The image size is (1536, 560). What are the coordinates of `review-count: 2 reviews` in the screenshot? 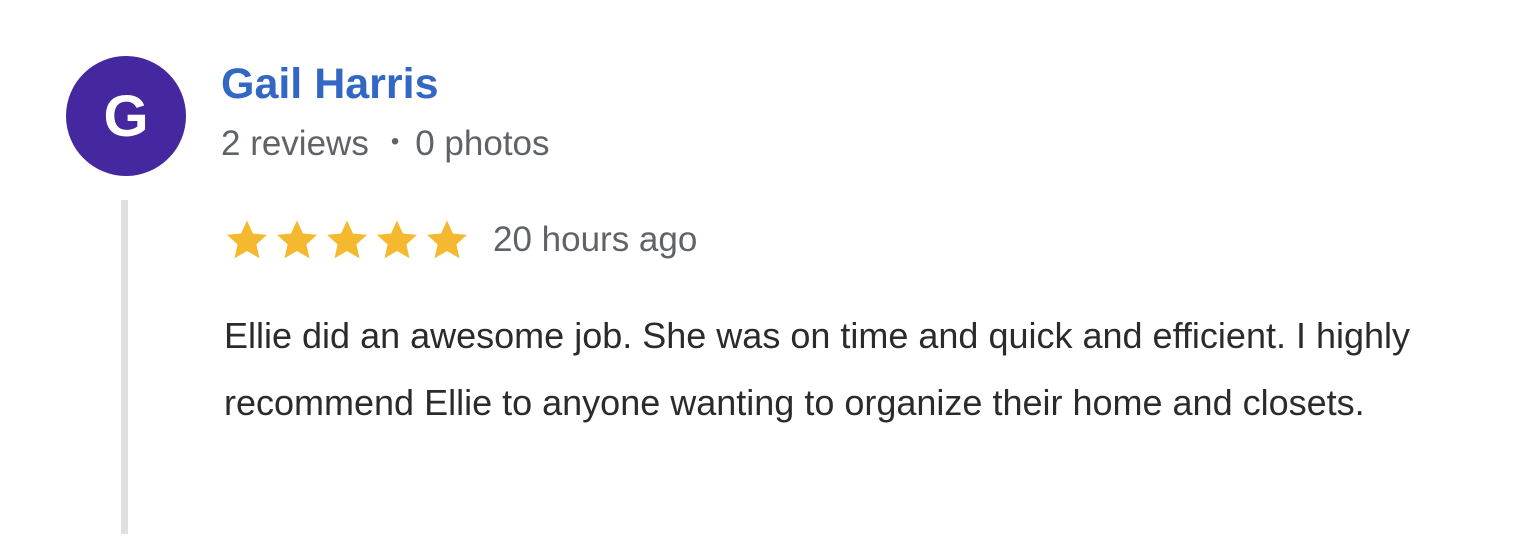 It's located at (295, 143).